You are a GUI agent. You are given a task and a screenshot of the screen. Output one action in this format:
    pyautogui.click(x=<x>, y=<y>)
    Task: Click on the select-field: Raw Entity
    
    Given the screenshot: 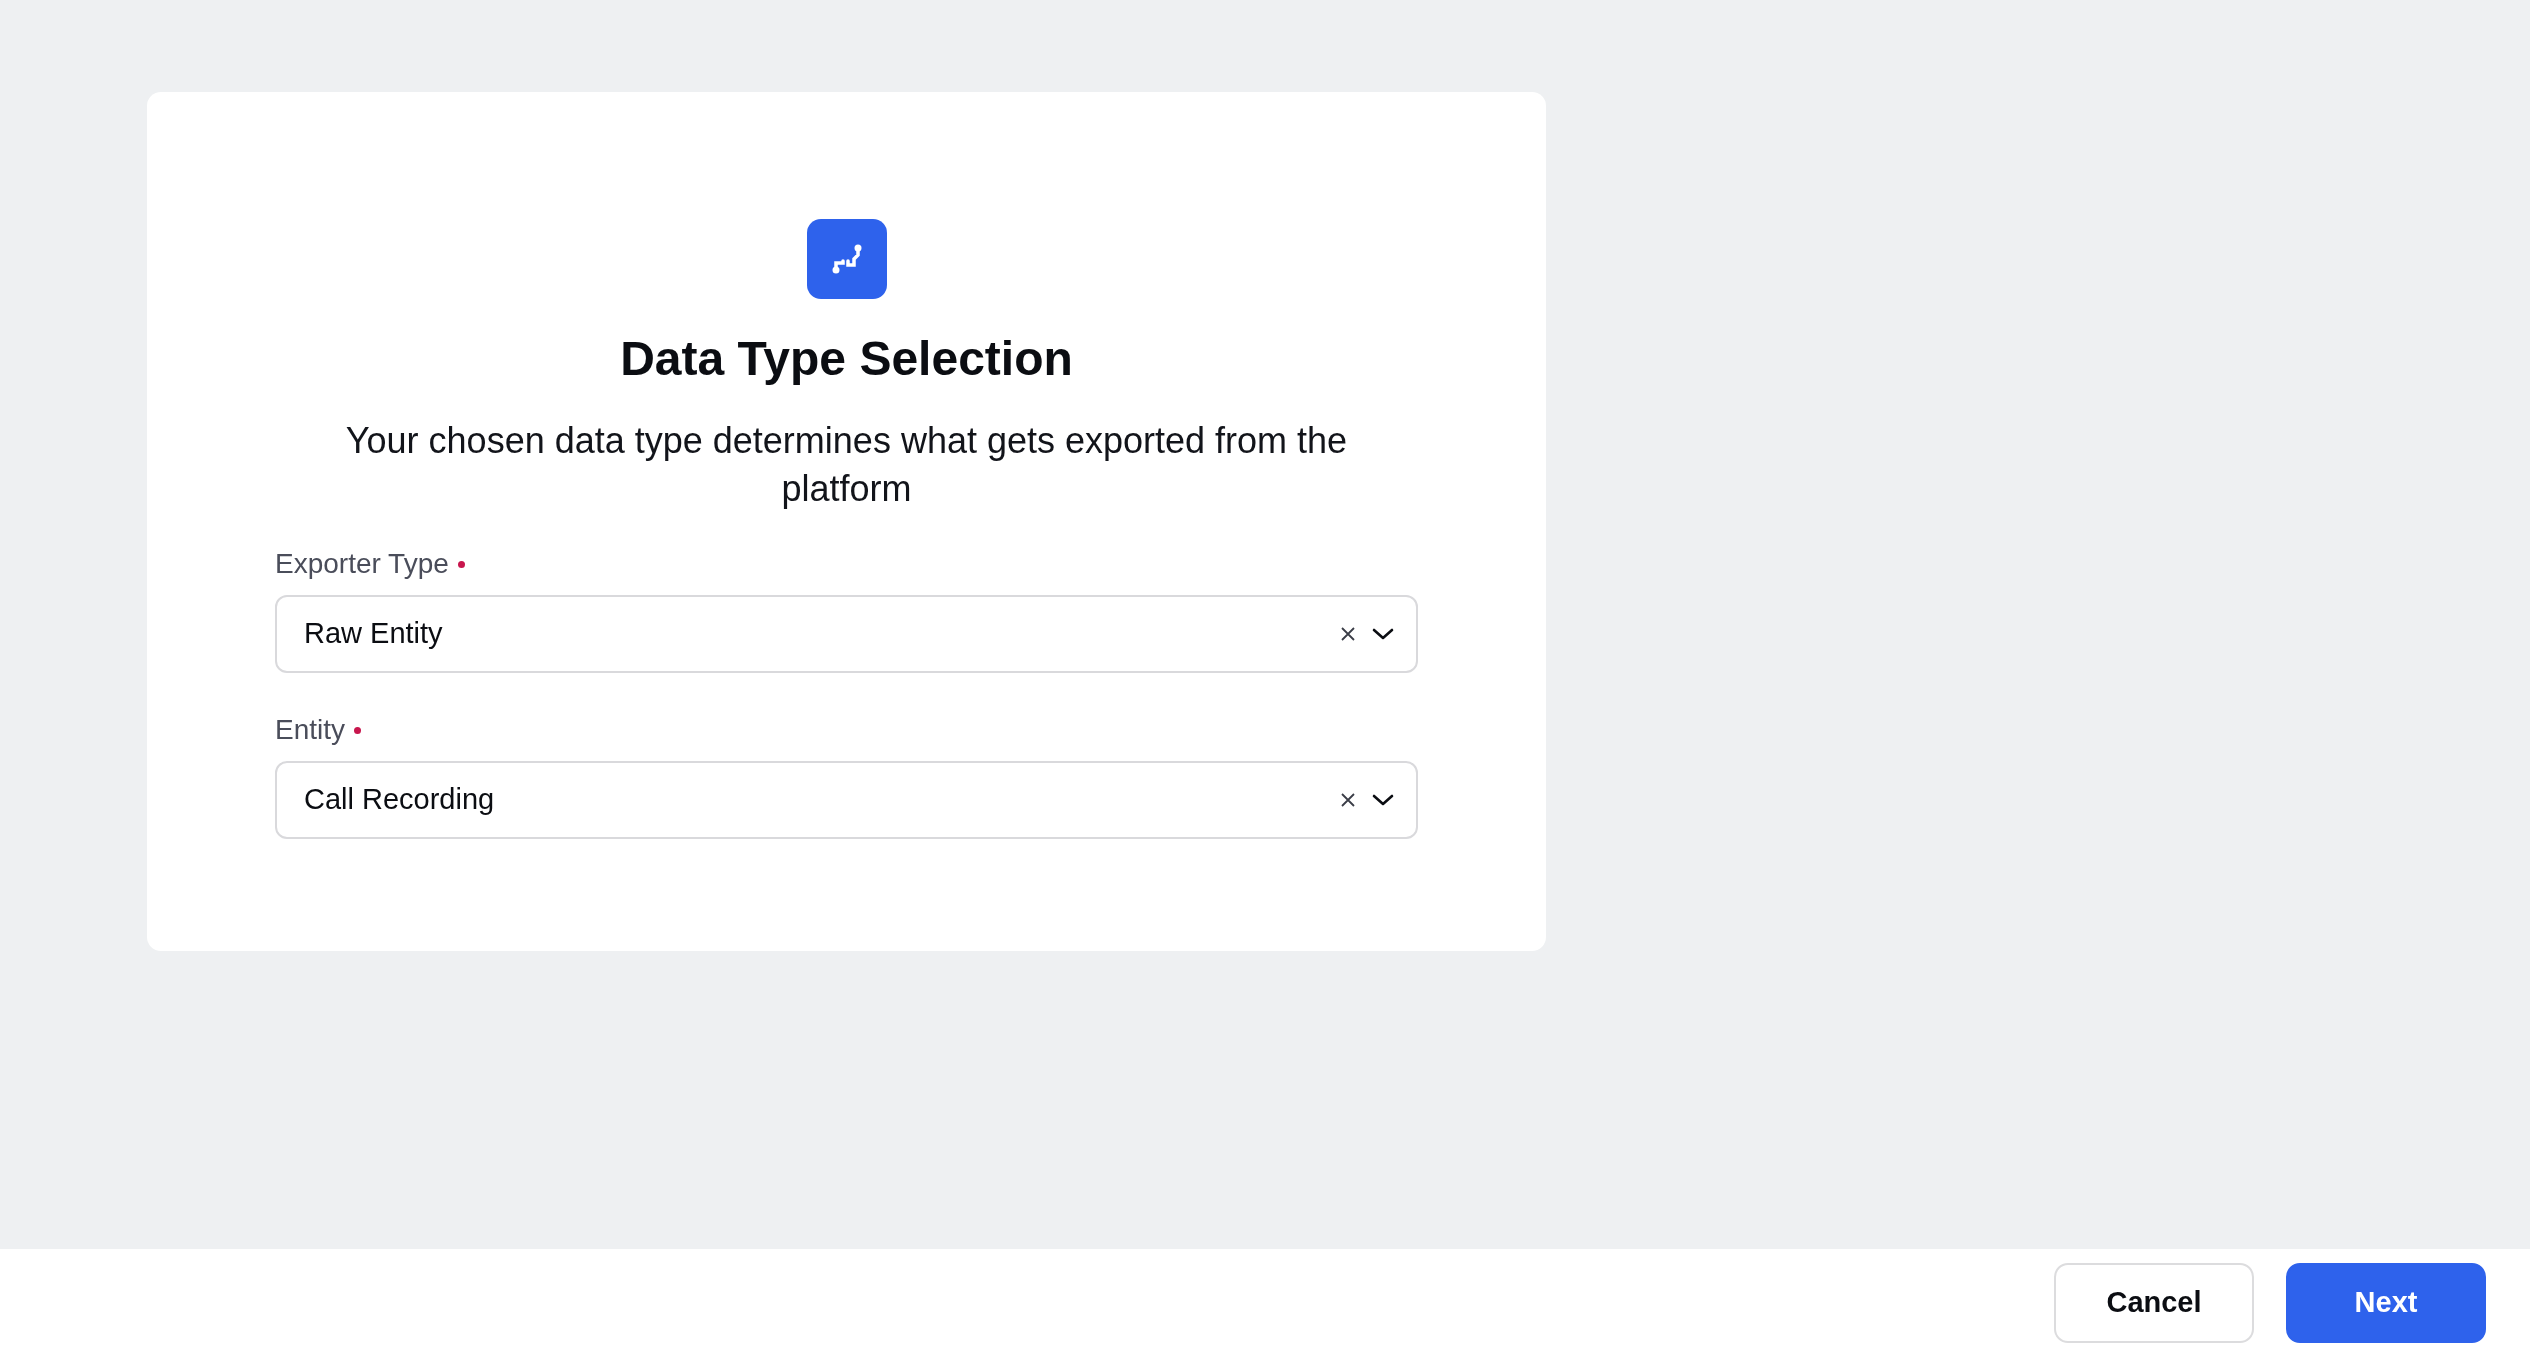 What is the action you would take?
    pyautogui.click(x=846, y=634)
    